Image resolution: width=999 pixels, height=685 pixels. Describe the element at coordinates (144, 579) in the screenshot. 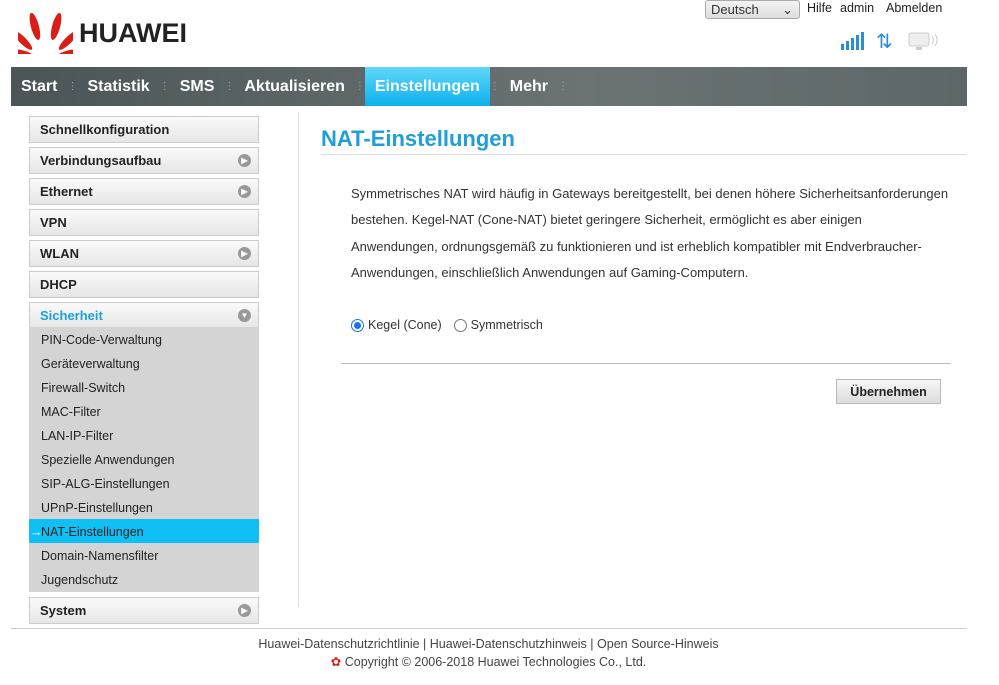

I see `submenu-jugendschutz: Jugendschutz` at that location.